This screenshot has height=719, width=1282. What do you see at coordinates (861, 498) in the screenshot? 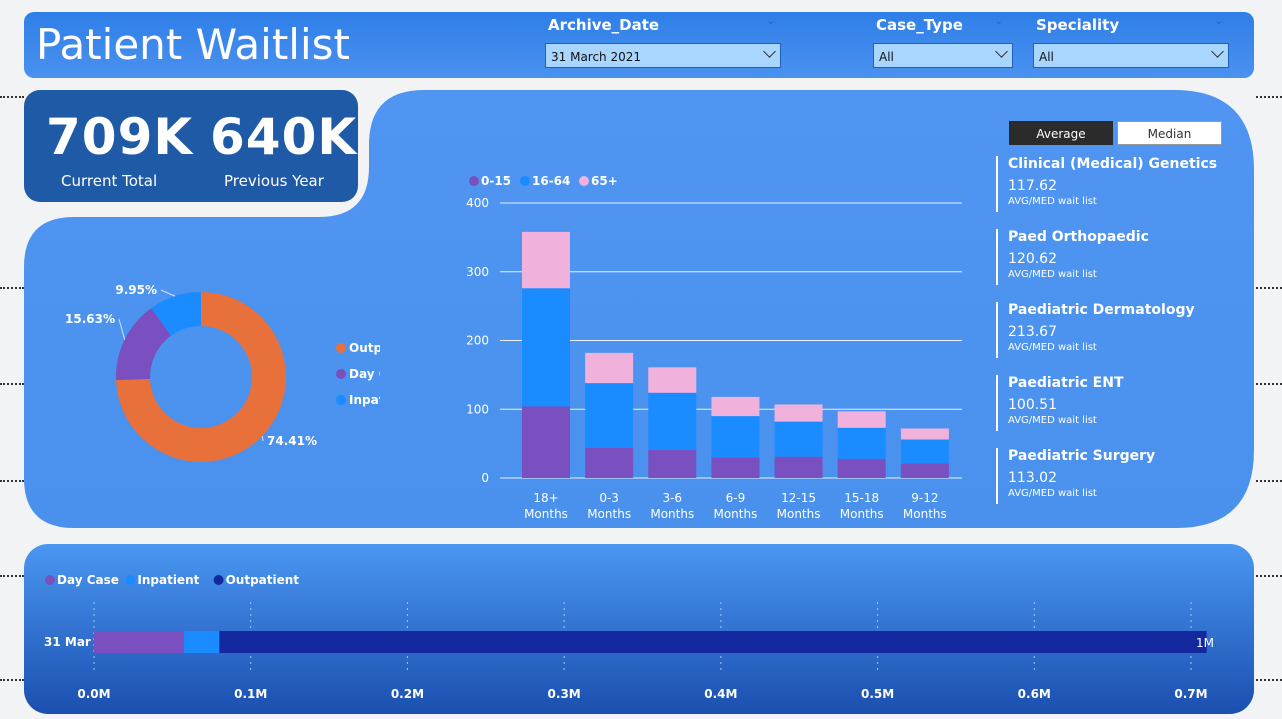
I see `x-tick-label: 15-18` at bounding box center [861, 498].